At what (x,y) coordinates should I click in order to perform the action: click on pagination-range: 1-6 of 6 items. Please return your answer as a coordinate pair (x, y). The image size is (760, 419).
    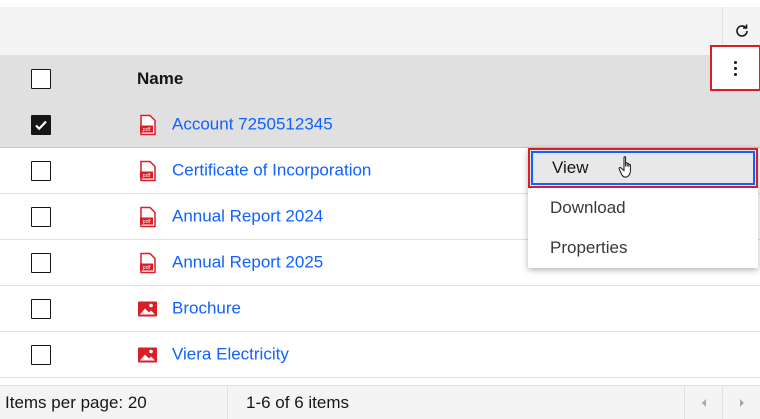
    Looking at the image, I should click on (297, 402).